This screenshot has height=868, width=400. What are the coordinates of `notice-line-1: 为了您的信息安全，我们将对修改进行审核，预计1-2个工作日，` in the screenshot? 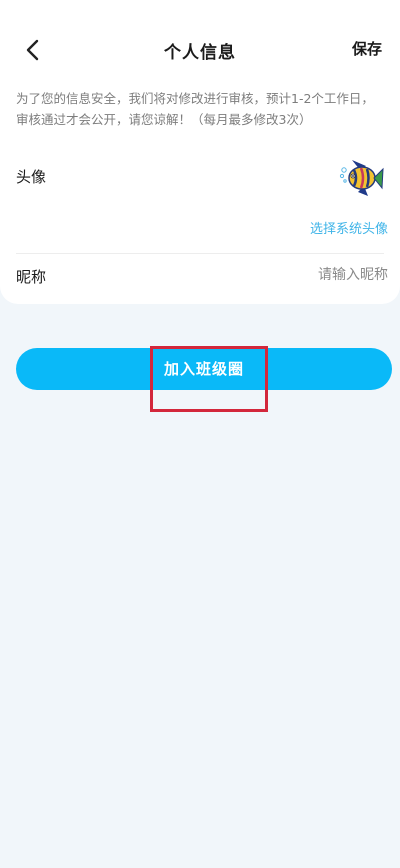 It's located at (195, 98).